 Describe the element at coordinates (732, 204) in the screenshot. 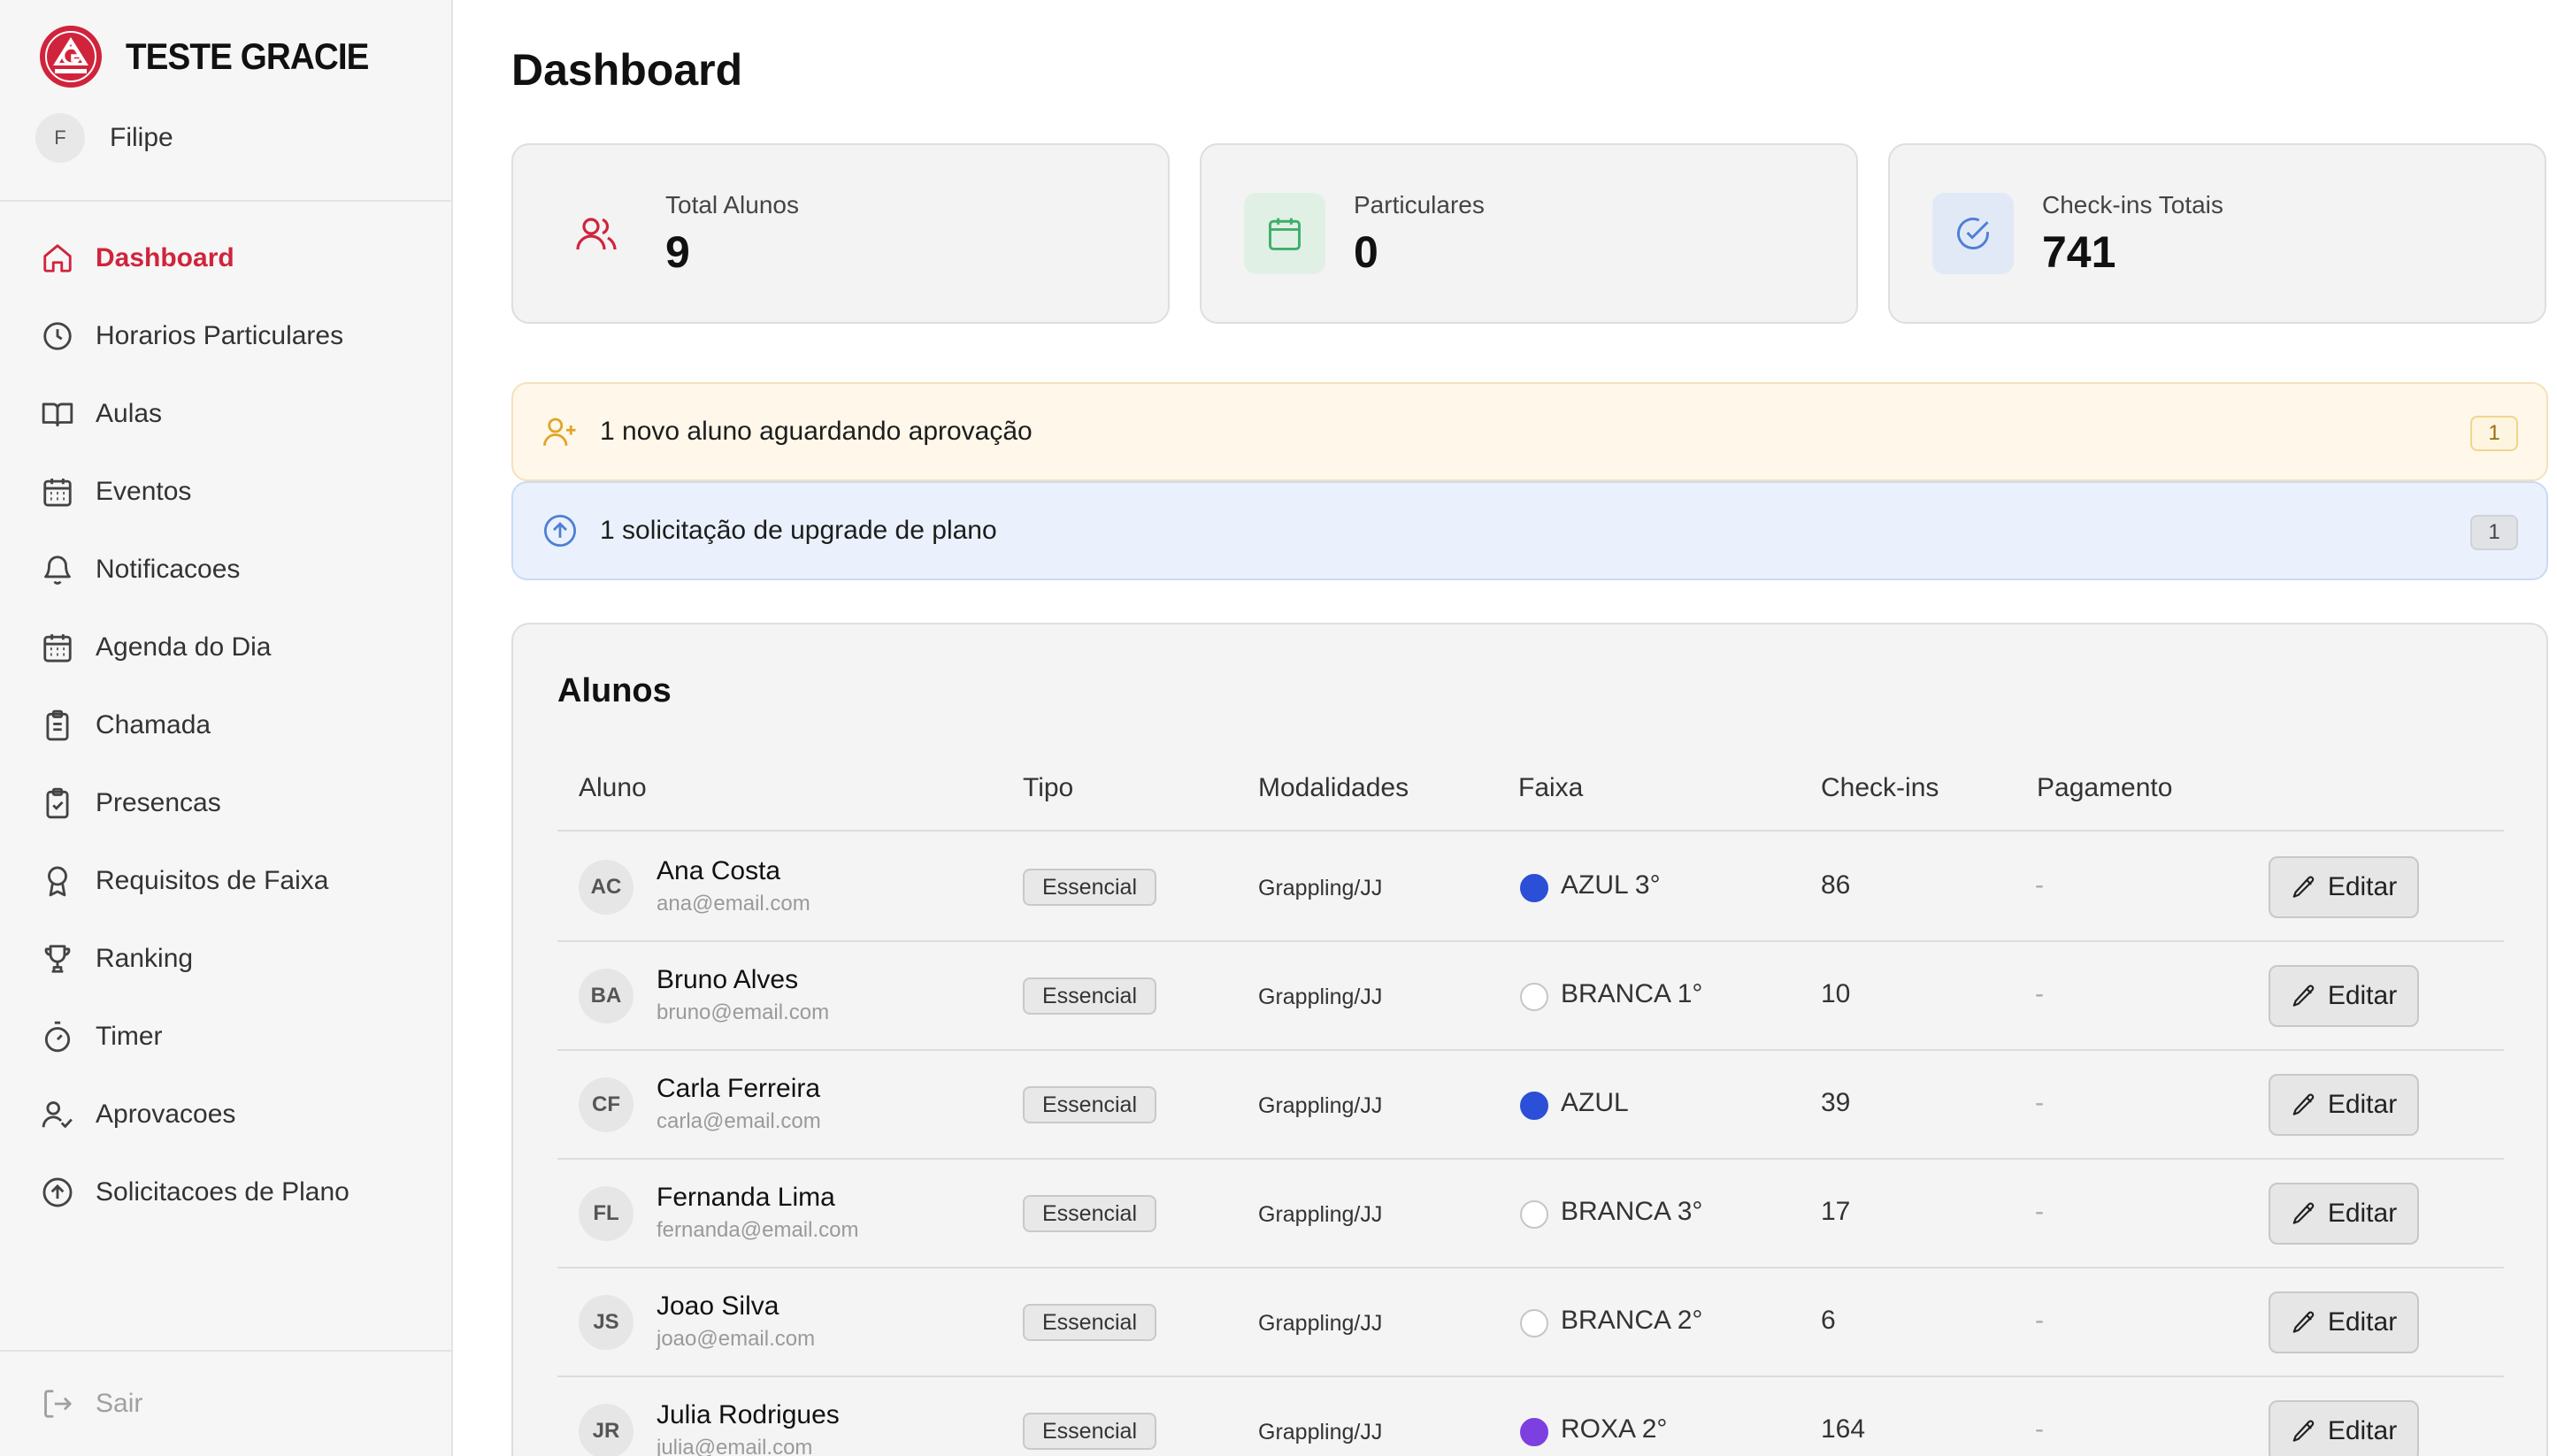

I see `stat-label: Total Alunos` at that location.